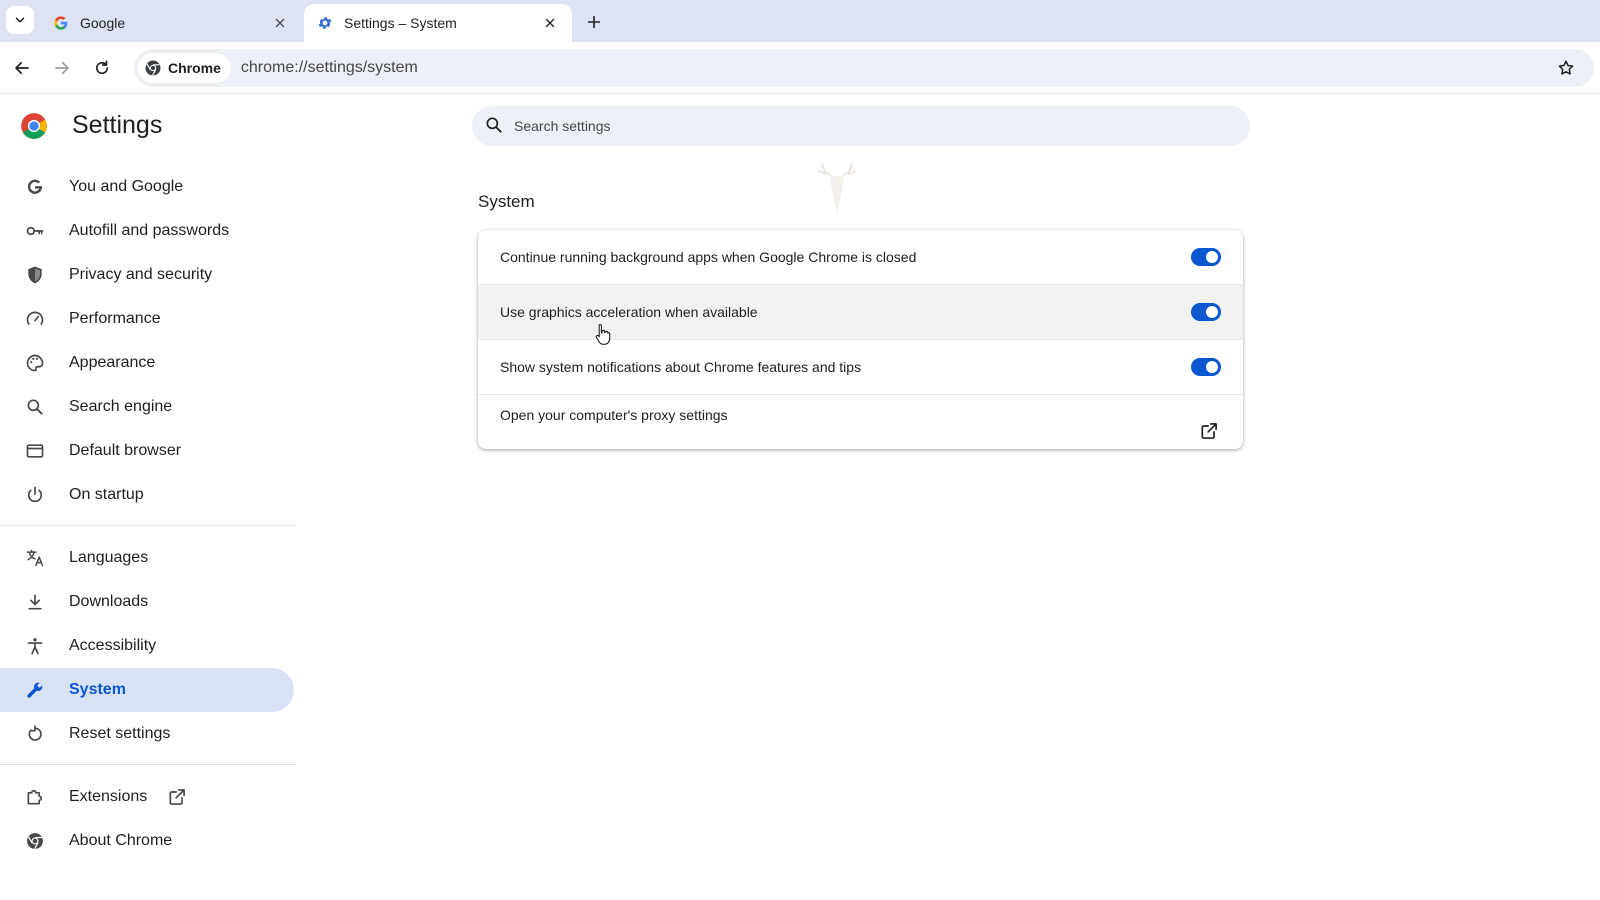 This screenshot has height=900, width=1600. I want to click on new-tab-button, so click(594, 22).